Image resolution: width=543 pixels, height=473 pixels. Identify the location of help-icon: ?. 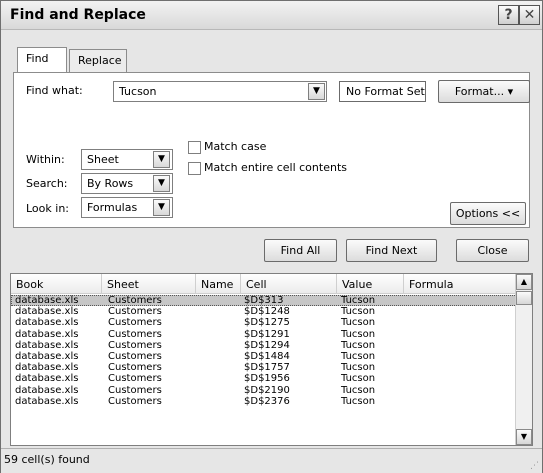
(508, 15).